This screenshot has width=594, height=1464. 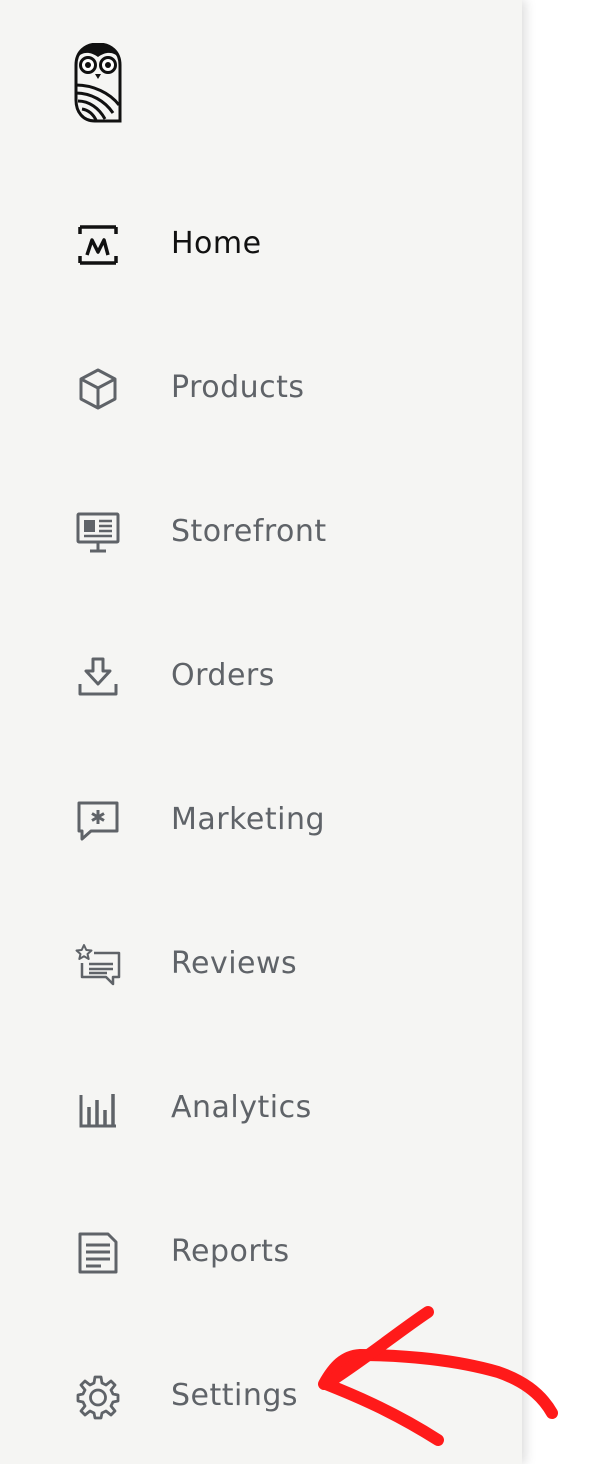 I want to click on sidebar-item-label: Orders, so click(x=223, y=675).